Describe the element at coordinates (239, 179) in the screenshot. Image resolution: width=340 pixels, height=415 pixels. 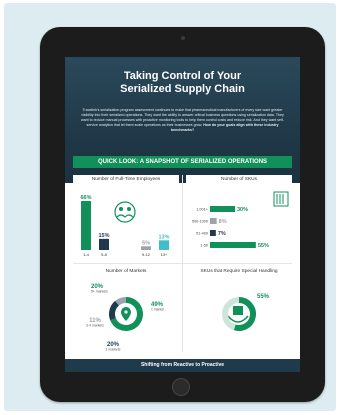
I see `skus-title: Number of SKUs` at that location.